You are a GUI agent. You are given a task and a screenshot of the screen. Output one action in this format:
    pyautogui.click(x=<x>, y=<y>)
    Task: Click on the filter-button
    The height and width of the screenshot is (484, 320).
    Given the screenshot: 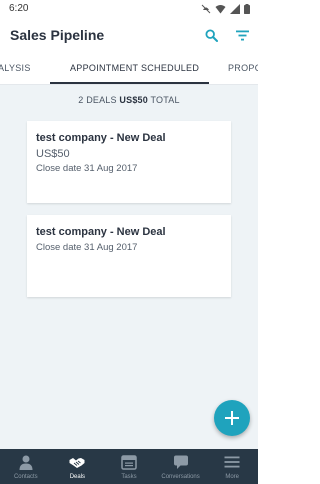 What is the action you would take?
    pyautogui.click(x=242, y=35)
    